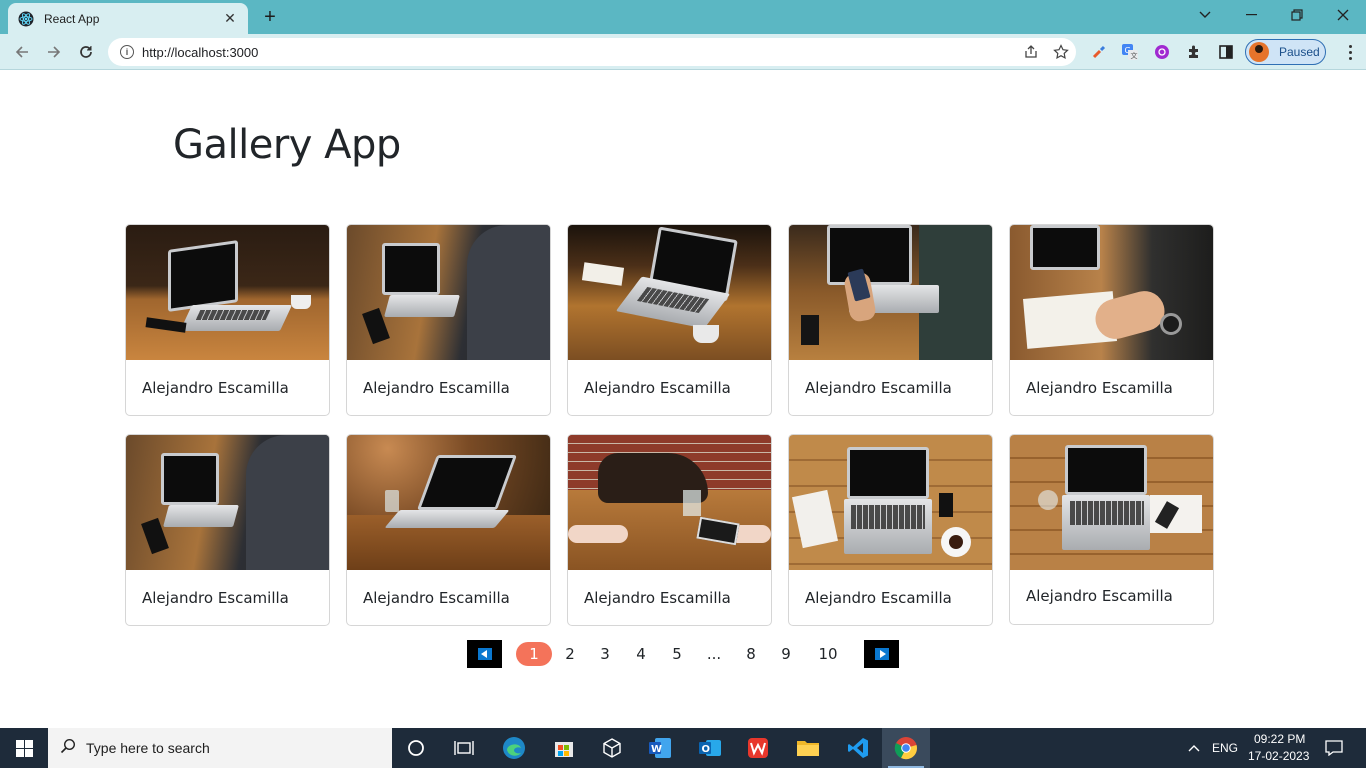 The width and height of the screenshot is (1366, 768). Describe the element at coordinates (86, 52) in the screenshot. I see `reload-icon` at that location.